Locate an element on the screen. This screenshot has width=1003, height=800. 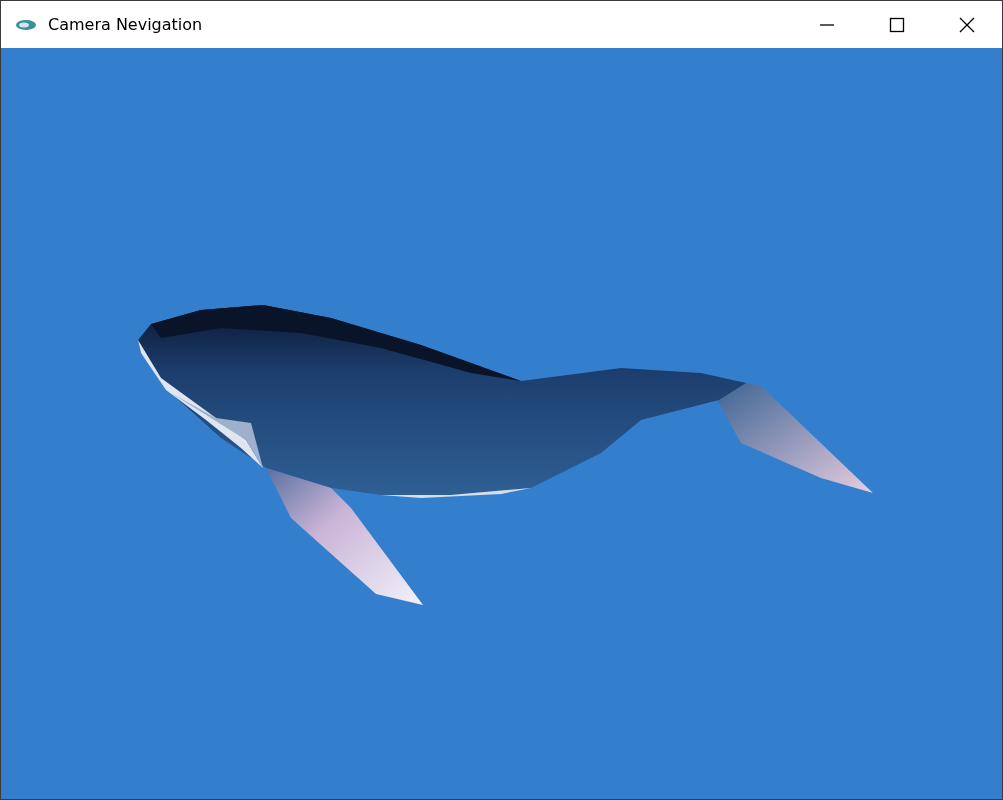
close-icon is located at coordinates (967, 24).